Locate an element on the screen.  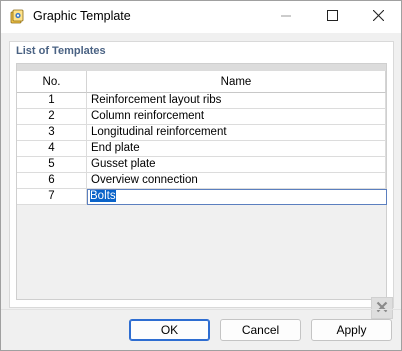
table-row: 5 Gusset plate is located at coordinates (201, 165).